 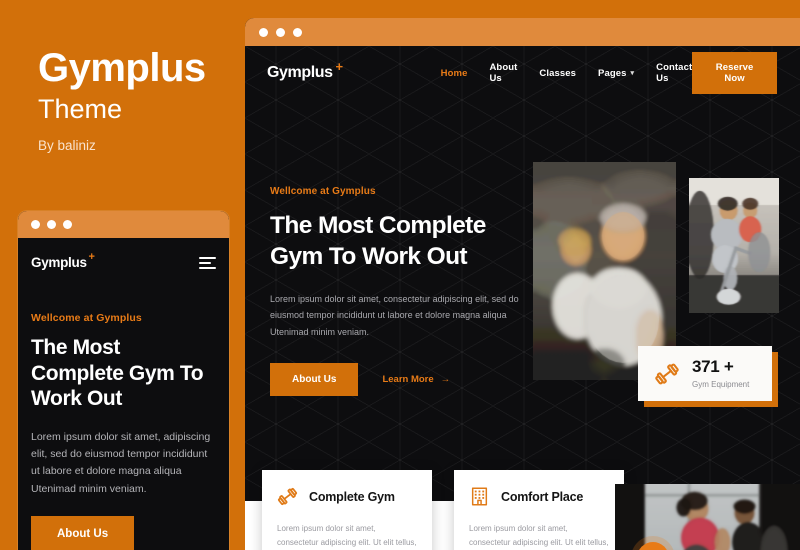 What do you see at coordinates (734, 245) in the screenshot?
I see `gym-cycling-people-photo` at bounding box center [734, 245].